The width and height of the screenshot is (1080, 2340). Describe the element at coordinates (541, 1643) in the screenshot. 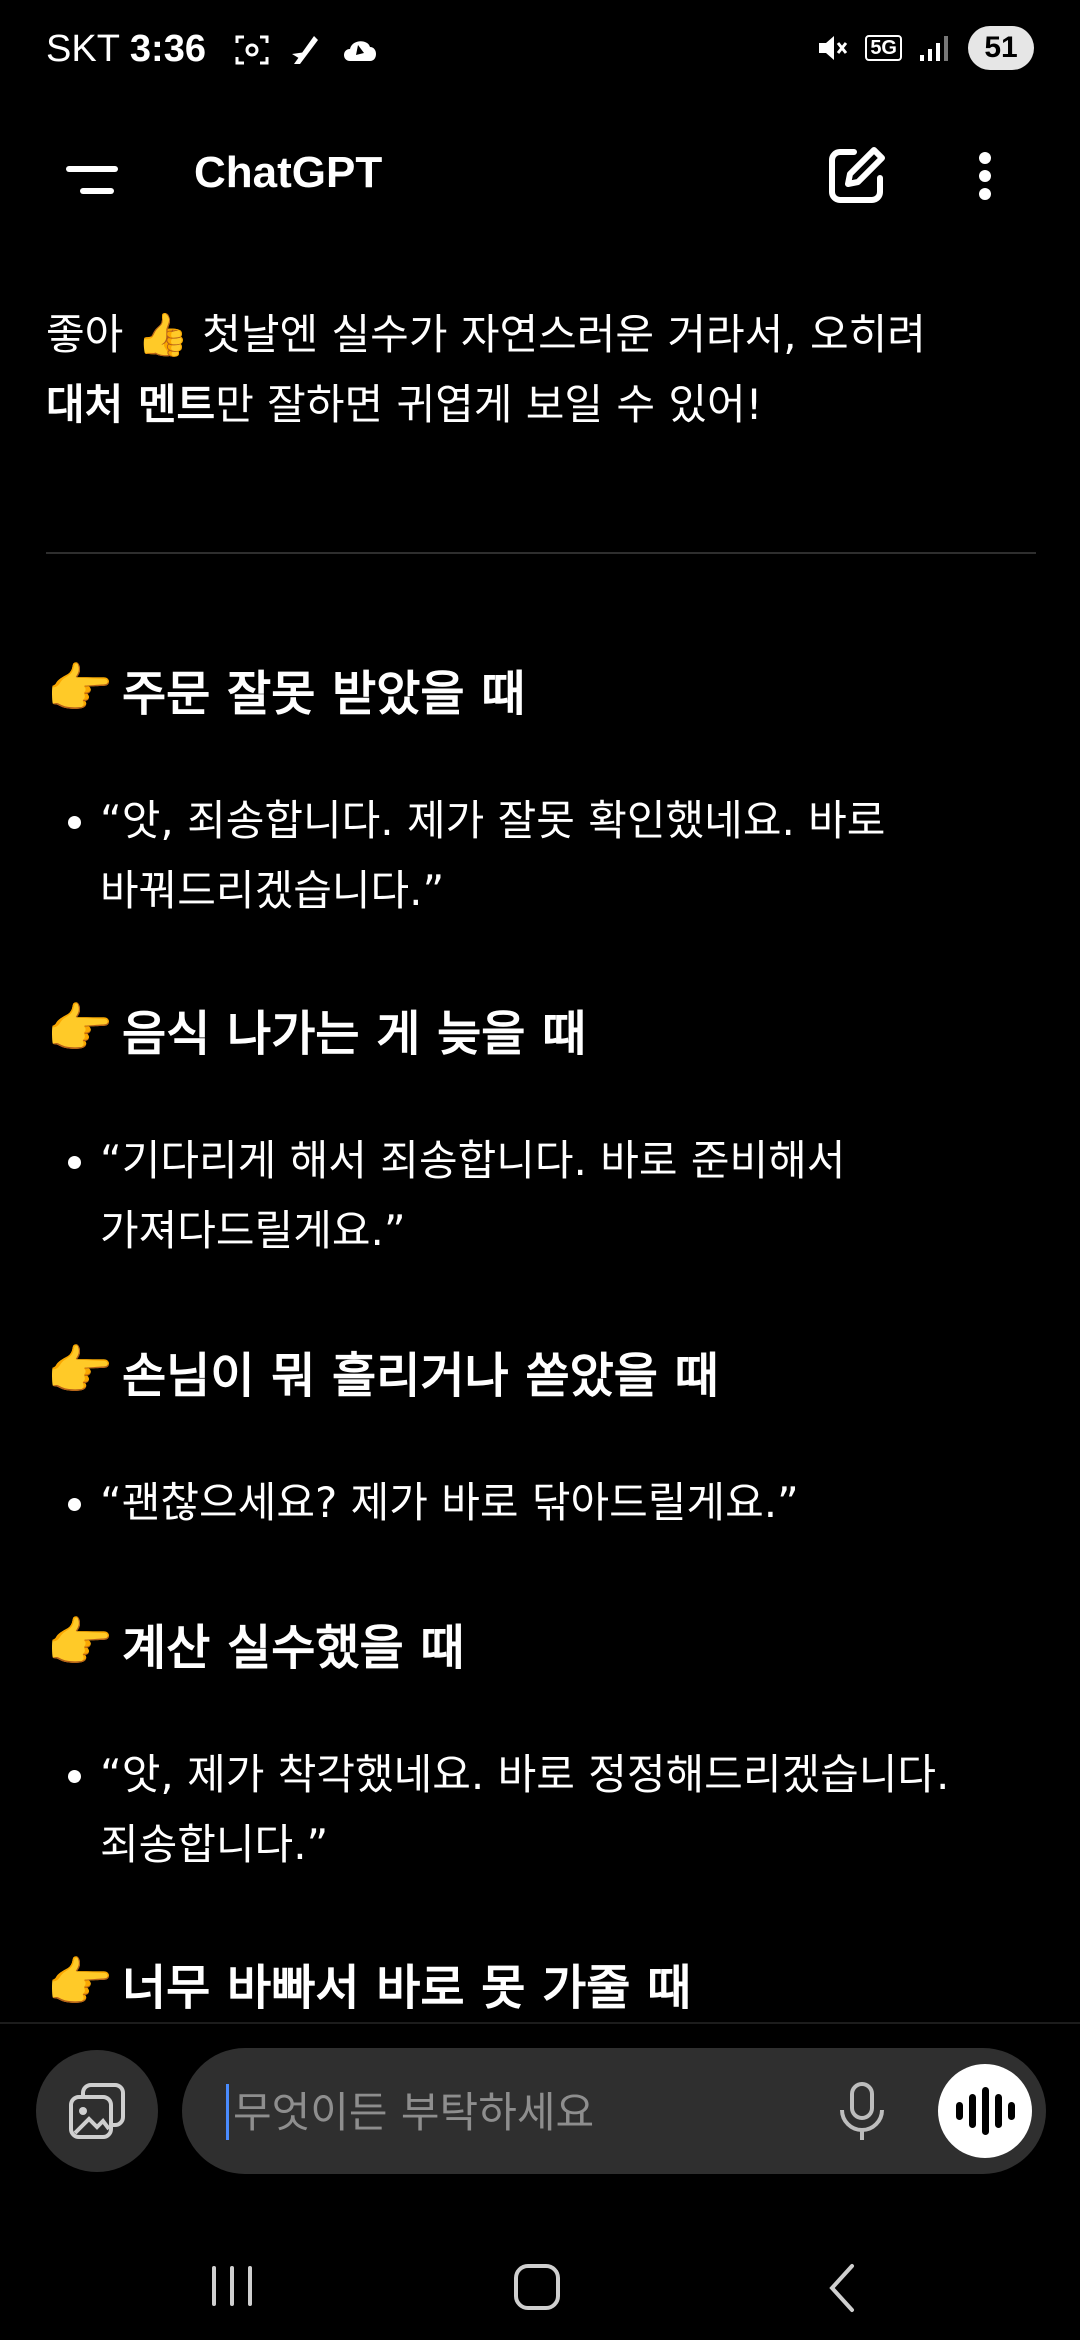

I see `section-heading: 👉 계산 실수했을 때` at that location.